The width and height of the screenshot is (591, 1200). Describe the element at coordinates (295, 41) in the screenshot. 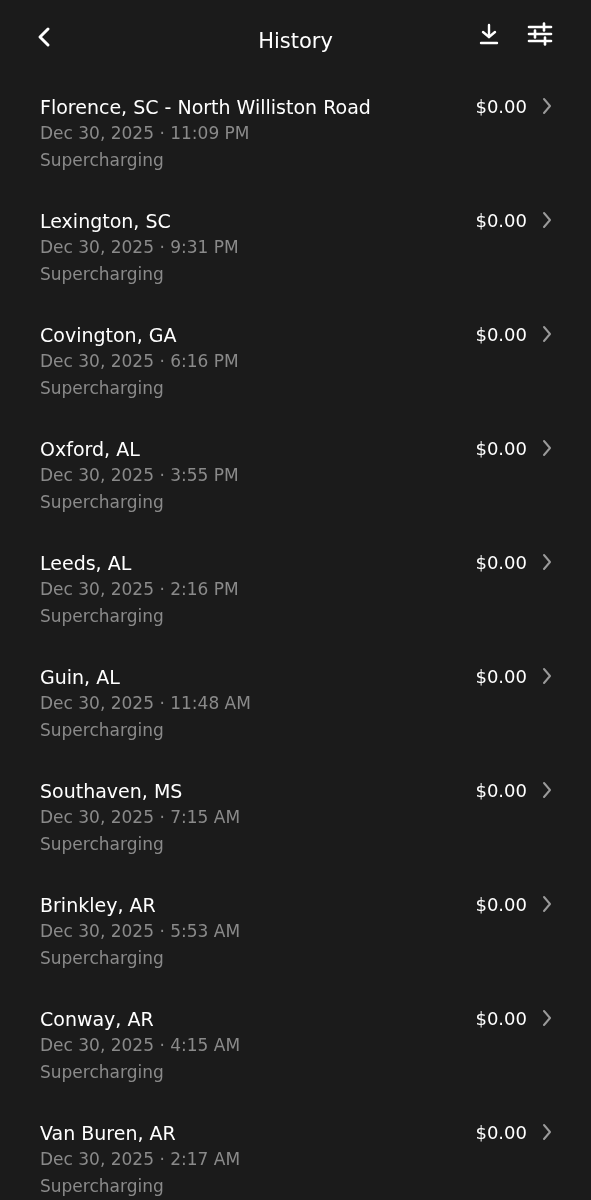

I see `page-title: History` at that location.